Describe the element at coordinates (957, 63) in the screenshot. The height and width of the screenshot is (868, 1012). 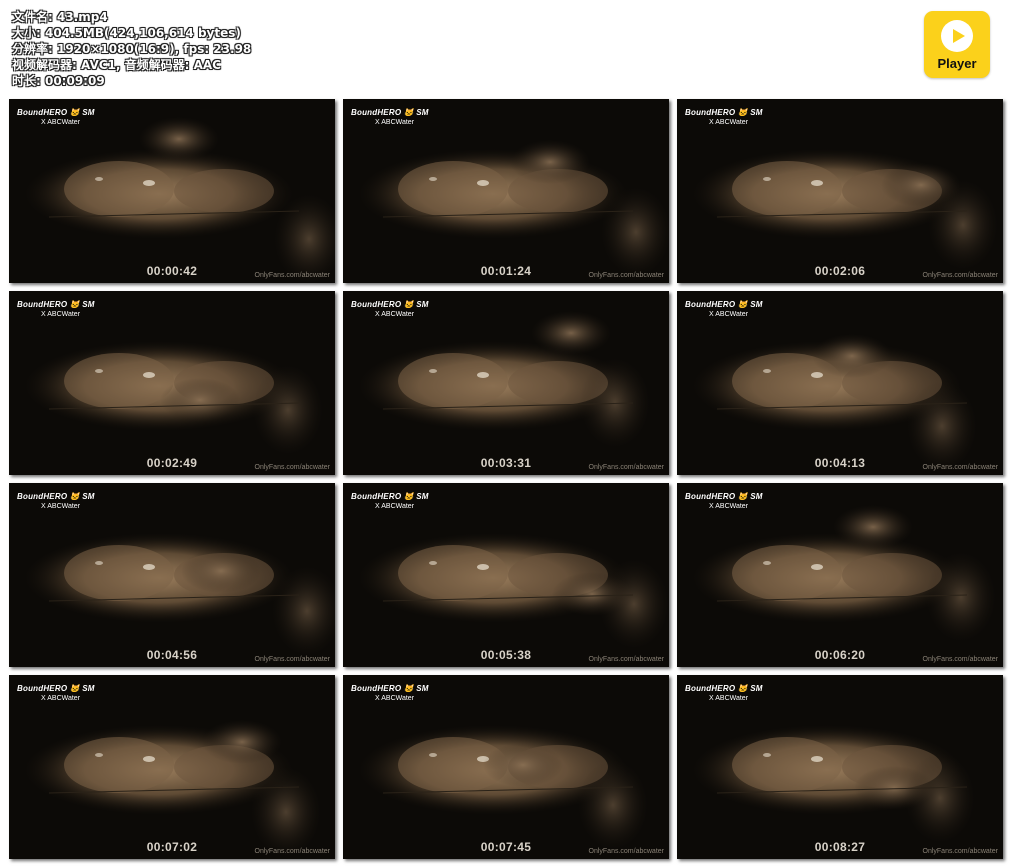
I see `player-label: Player` at that location.